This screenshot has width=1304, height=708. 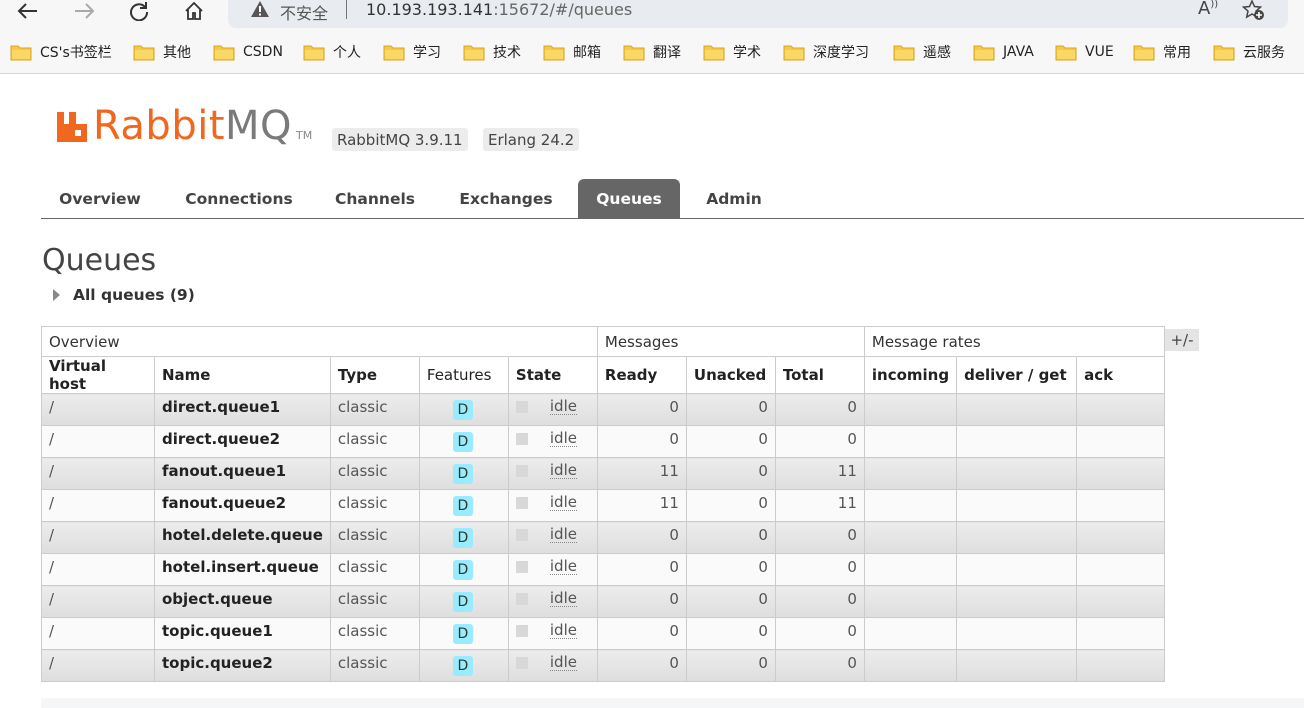 What do you see at coordinates (492, 52) in the screenshot?
I see `bookmark-folder: 技术` at bounding box center [492, 52].